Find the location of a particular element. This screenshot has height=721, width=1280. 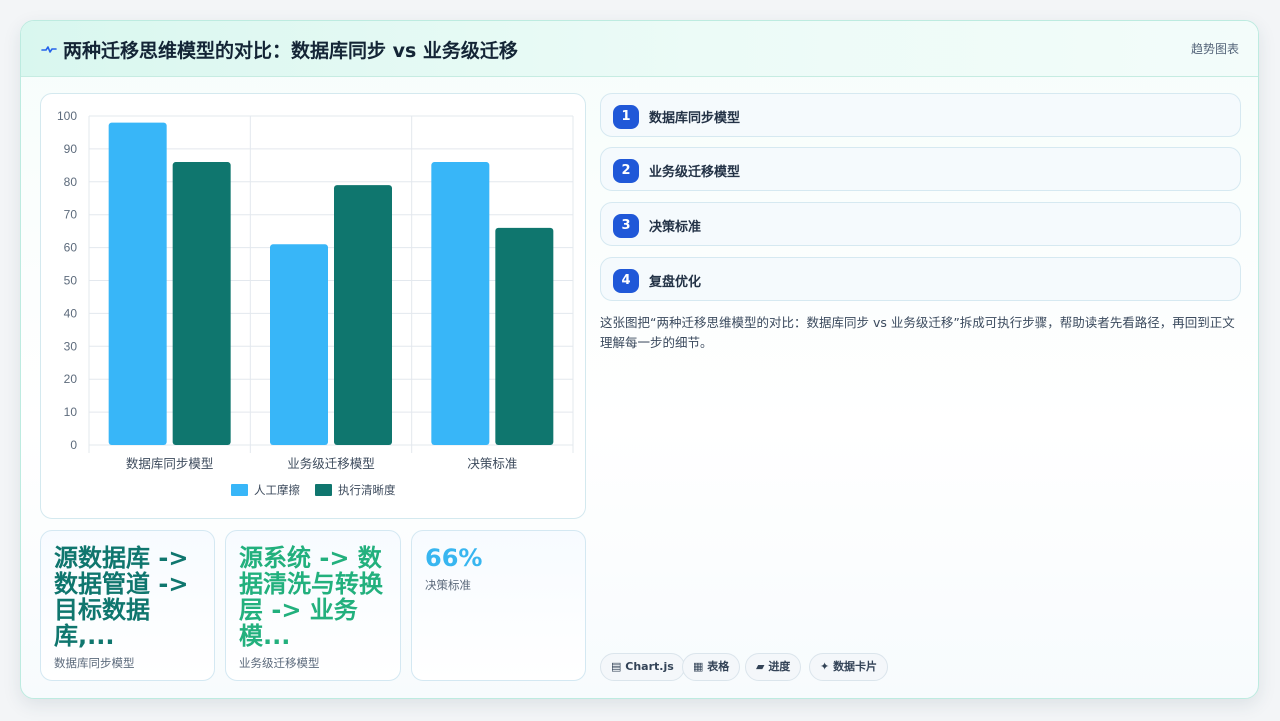

step-label: 复盘优化 is located at coordinates (675, 282).